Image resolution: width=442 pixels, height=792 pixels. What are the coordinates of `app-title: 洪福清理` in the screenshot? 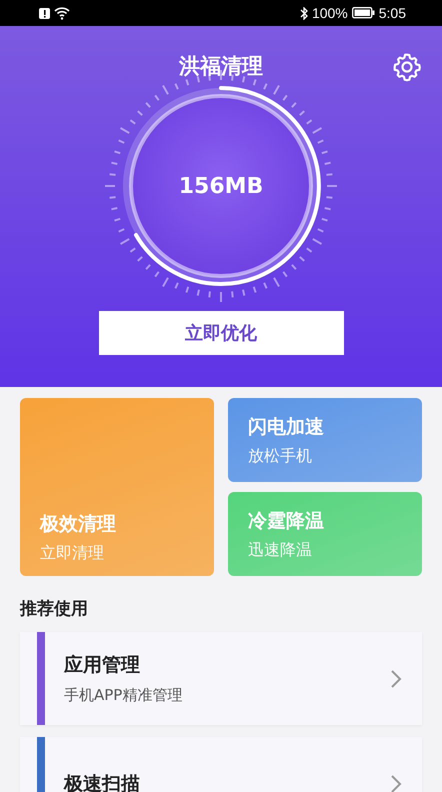 It's located at (221, 66).